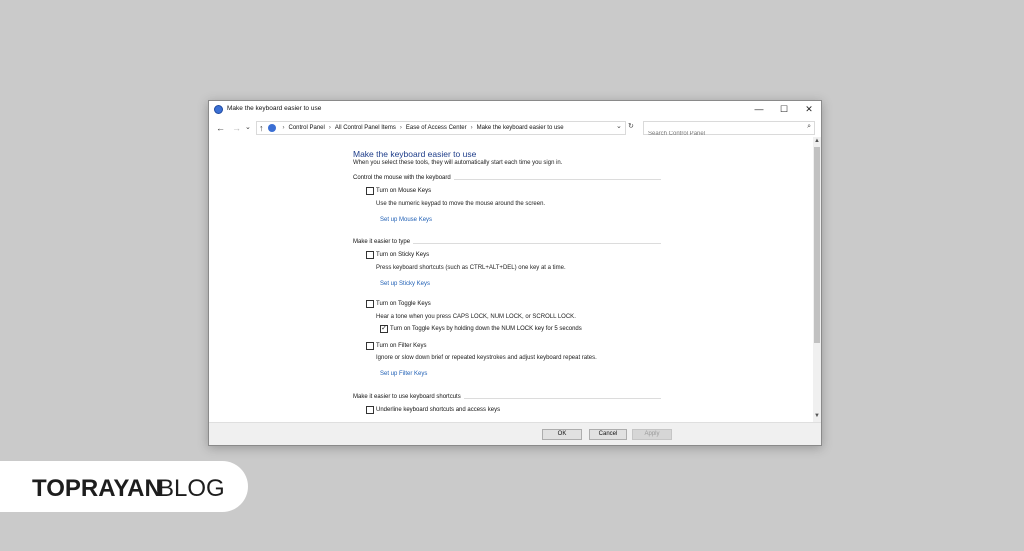 The image size is (1024, 551). Describe the element at coordinates (507, 398) in the screenshot. I see `section-shortcuts: Make it easier to use keyboard shortcuts` at that location.